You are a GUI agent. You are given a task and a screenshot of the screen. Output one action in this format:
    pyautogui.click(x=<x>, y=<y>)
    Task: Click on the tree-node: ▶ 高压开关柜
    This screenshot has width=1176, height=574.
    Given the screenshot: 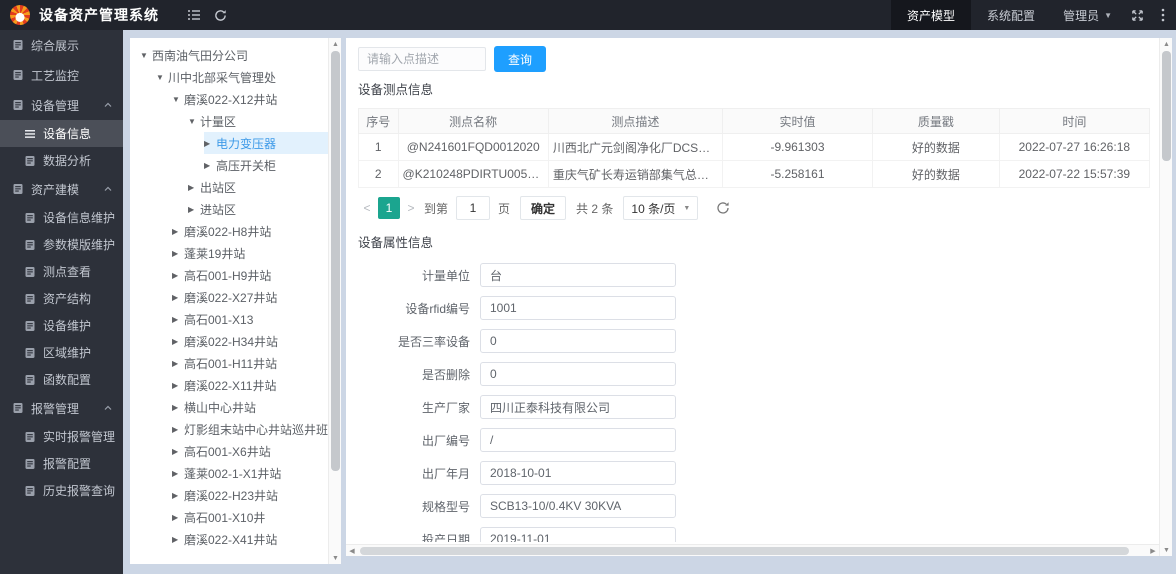 What is the action you would take?
    pyautogui.click(x=266, y=165)
    